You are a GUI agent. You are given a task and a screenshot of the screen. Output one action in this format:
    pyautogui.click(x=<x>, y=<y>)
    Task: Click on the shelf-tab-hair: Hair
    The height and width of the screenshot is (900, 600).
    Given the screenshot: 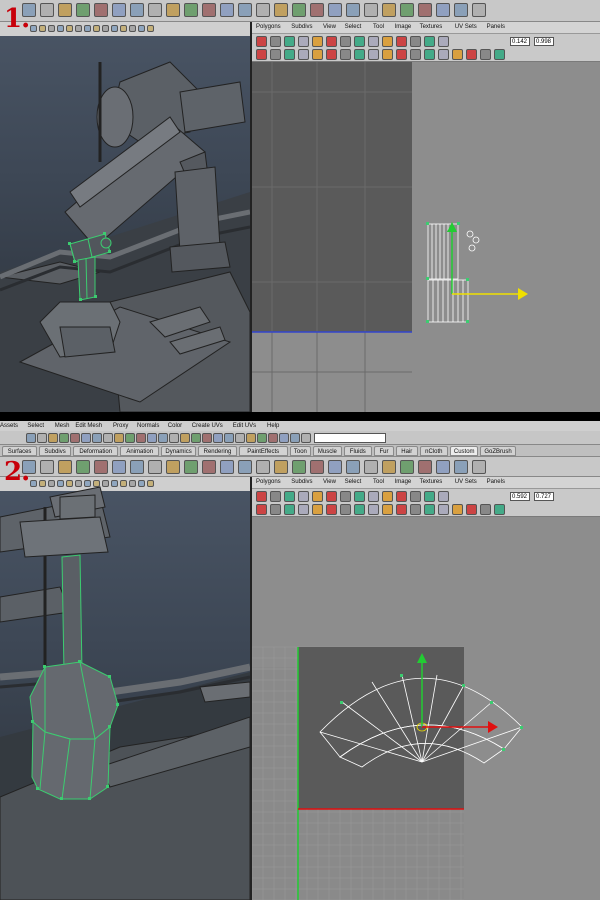 What is the action you would take?
    pyautogui.click(x=407, y=451)
    